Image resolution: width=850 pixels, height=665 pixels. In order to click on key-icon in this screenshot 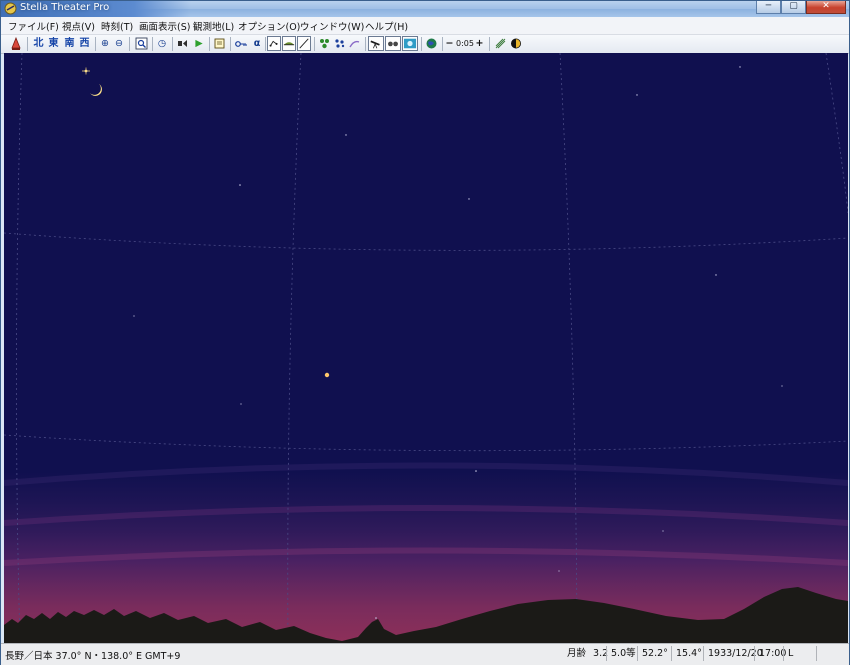, I will do `click(241, 43)`.